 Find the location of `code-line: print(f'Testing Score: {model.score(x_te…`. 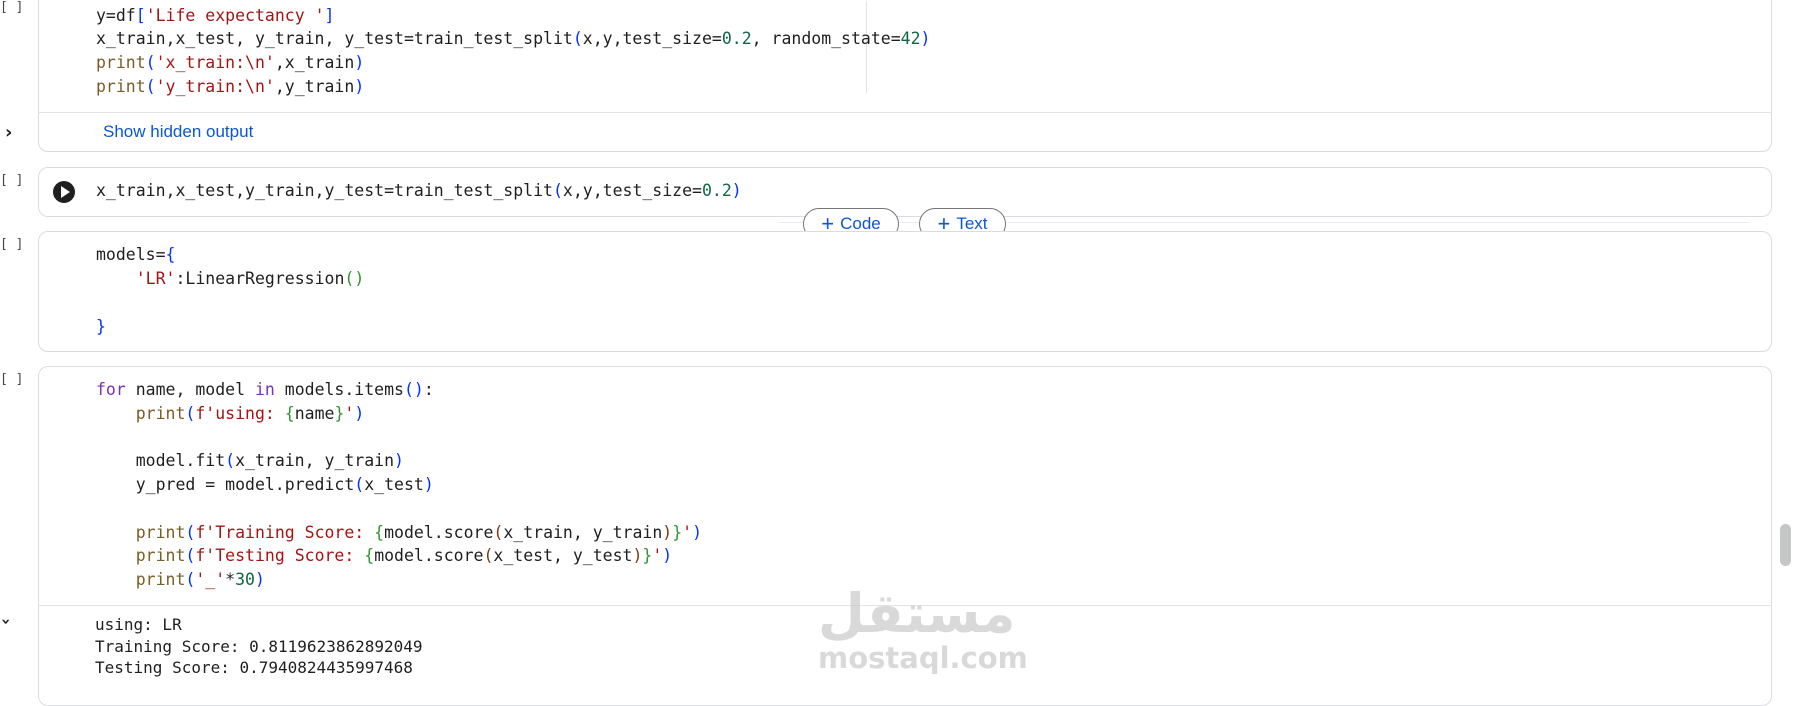

code-line: print(f'Testing Score: {model.score(x_te… is located at coordinates (404, 555).